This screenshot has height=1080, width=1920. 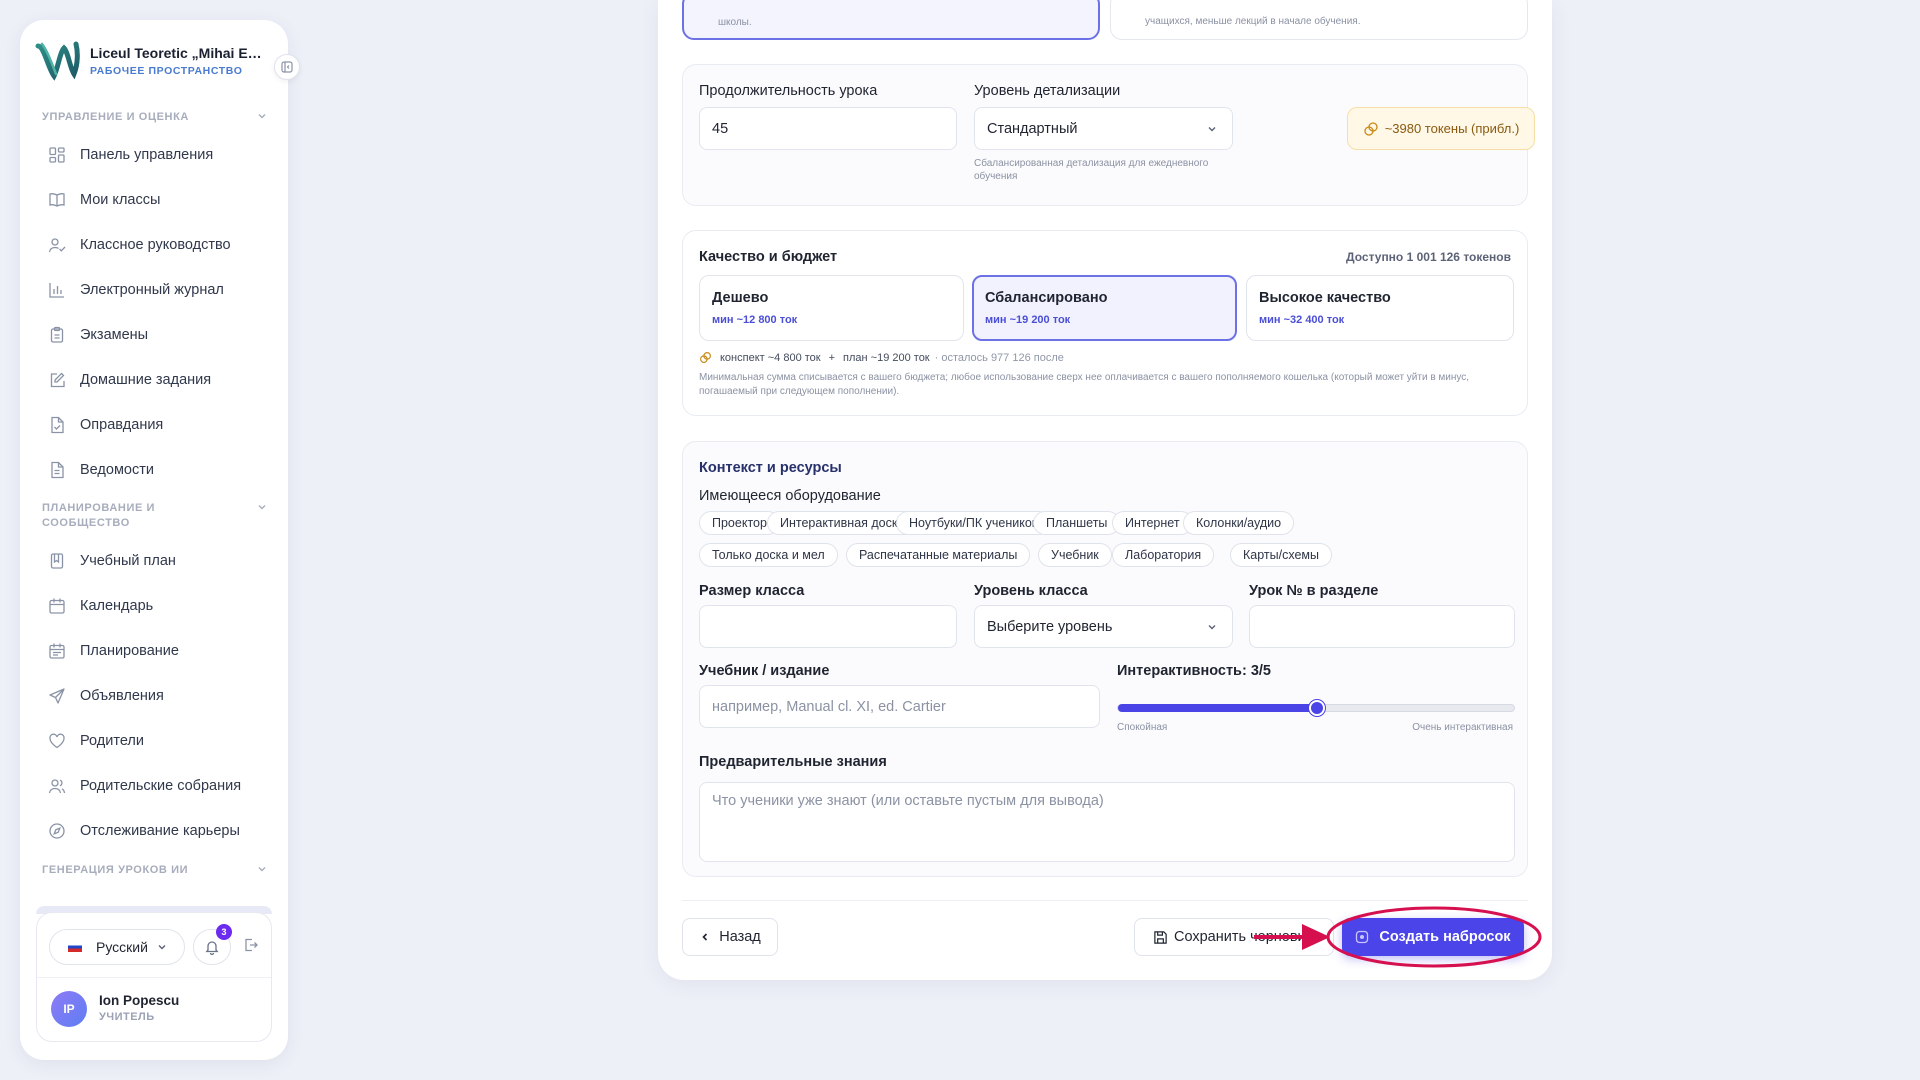 What do you see at coordinates (1302, 320) in the screenshot?
I see `quality-option-cost: мин ~32 400 ток` at bounding box center [1302, 320].